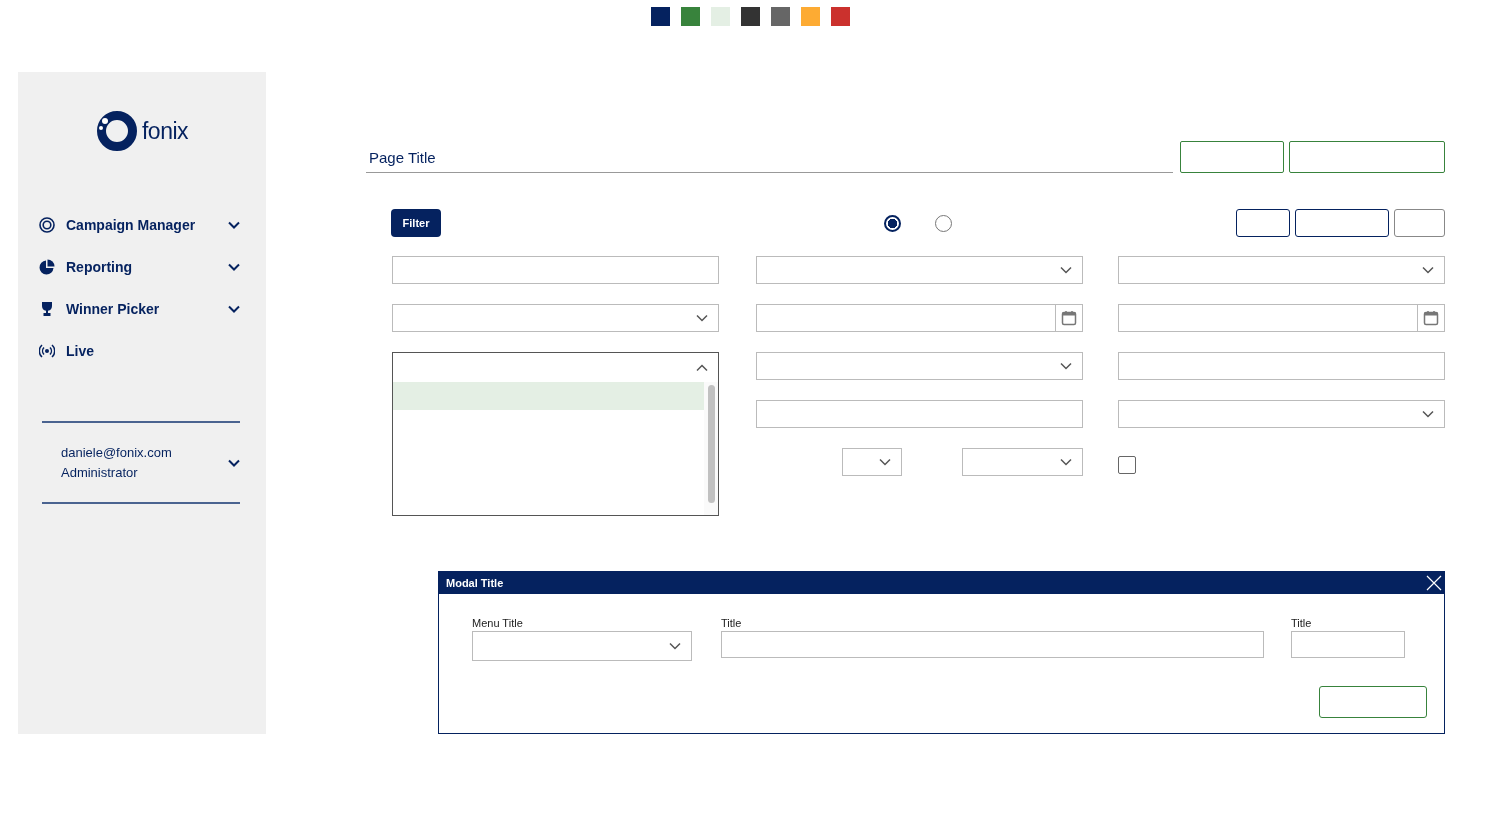 This screenshot has width=1500, height=817. What do you see at coordinates (1434, 583) in the screenshot?
I see `close-icon` at bounding box center [1434, 583].